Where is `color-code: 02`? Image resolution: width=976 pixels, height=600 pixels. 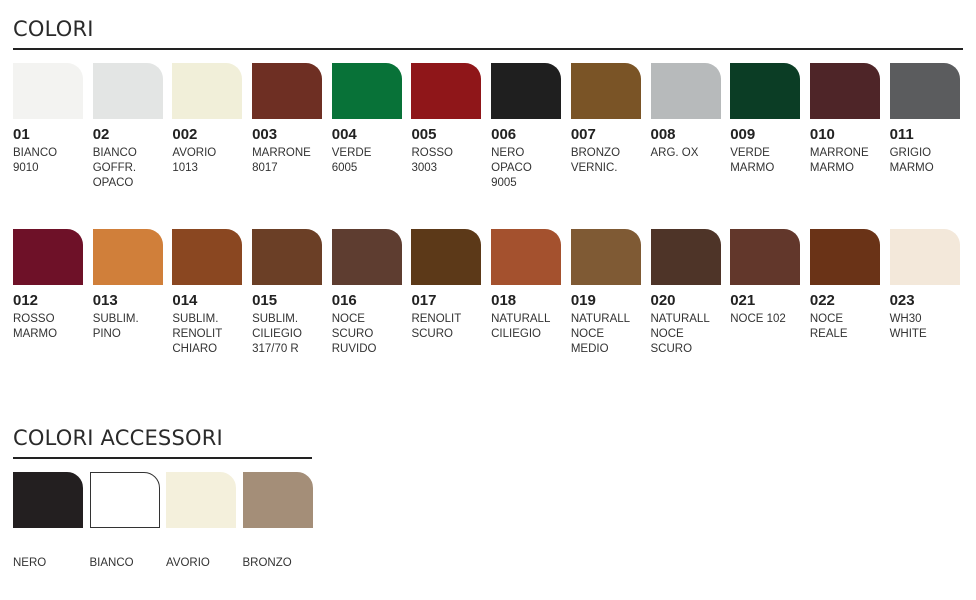
color-code: 02 is located at coordinates (101, 134).